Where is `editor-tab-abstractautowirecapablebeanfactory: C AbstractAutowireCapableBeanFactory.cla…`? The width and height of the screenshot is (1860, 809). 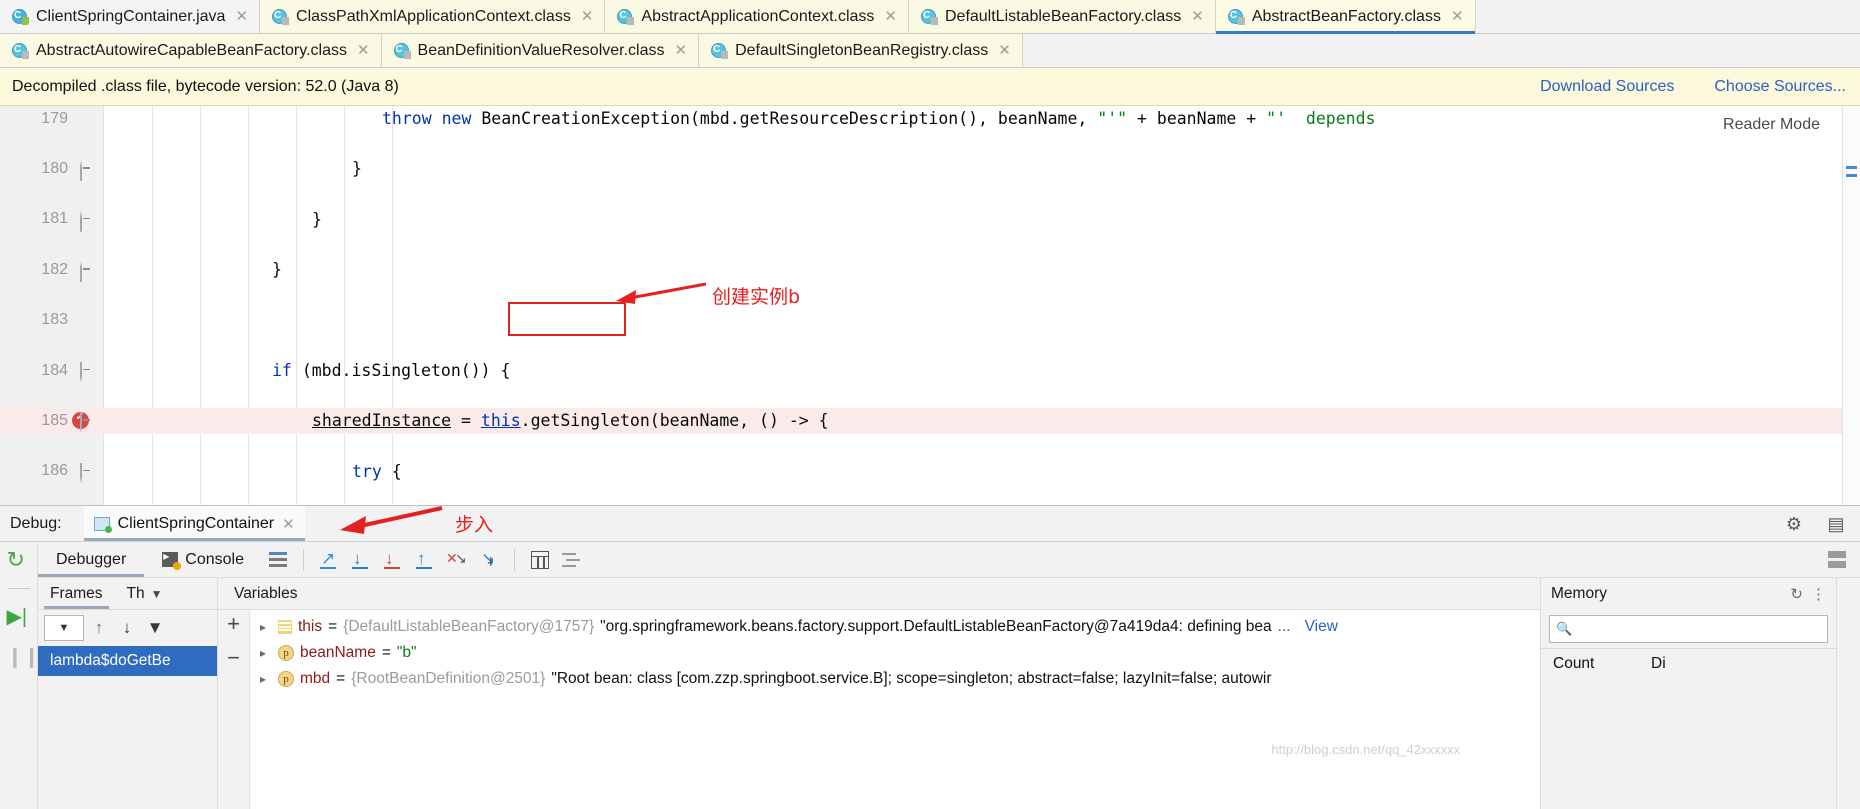
editor-tab-abstractautowirecapablebeanfactory: C AbstractAutowireCapableBeanFactory.cla… is located at coordinates (191, 50).